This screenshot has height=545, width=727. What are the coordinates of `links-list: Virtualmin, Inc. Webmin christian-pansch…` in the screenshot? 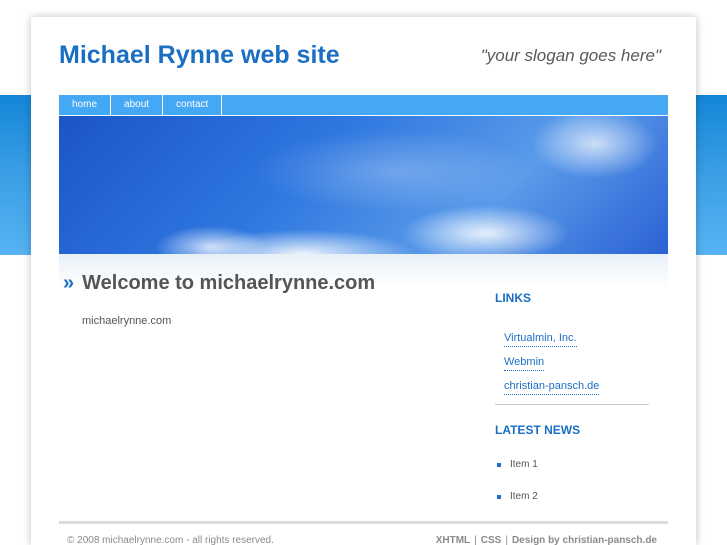 It's located at (552, 362).